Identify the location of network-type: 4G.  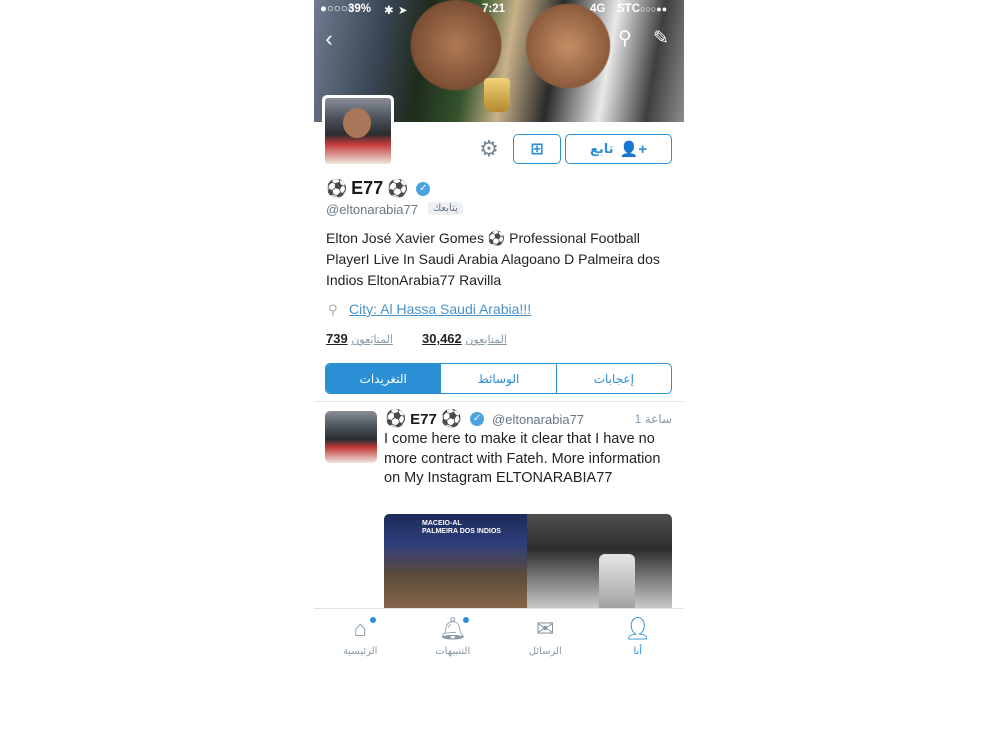
(598, 9).